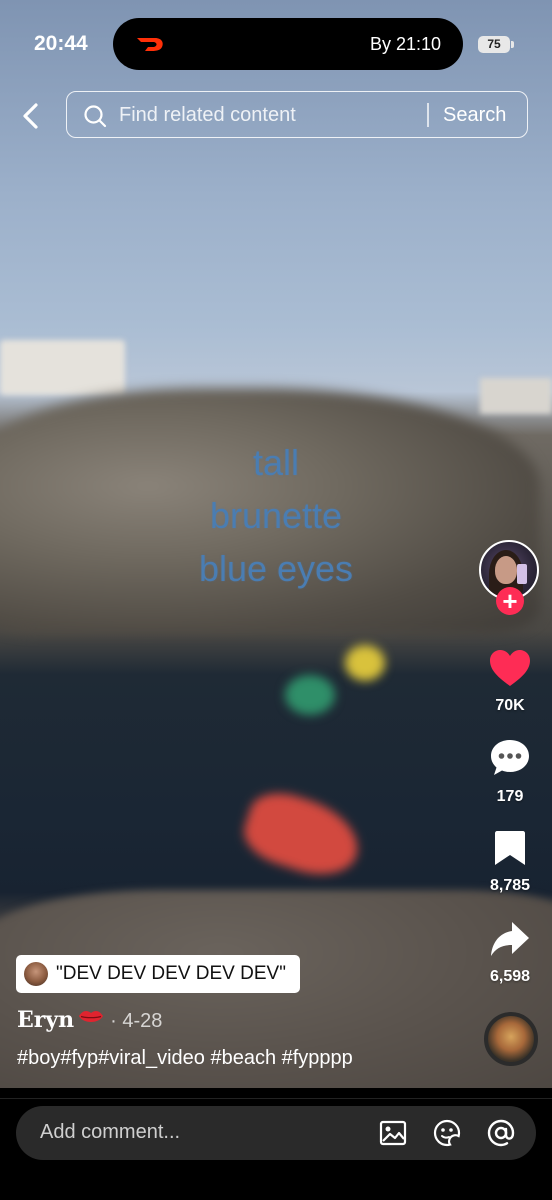 This screenshot has width=552, height=1200. Describe the element at coordinates (405, 44) in the screenshot. I see `delivery-eta: By 21:10` at that location.